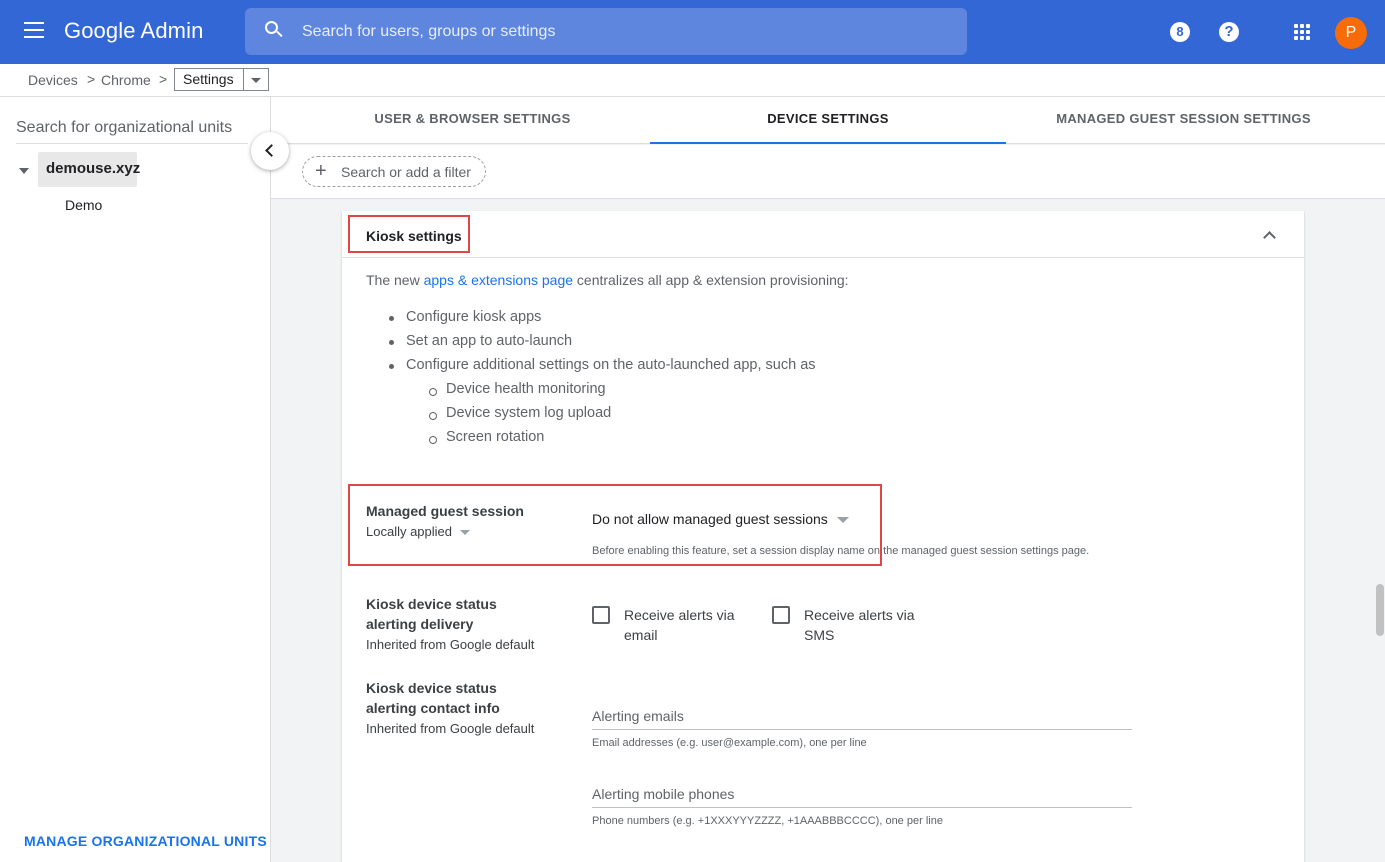  Describe the element at coordinates (498, 280) in the screenshot. I see `apps-extensions-link: apps & extensions page` at that location.